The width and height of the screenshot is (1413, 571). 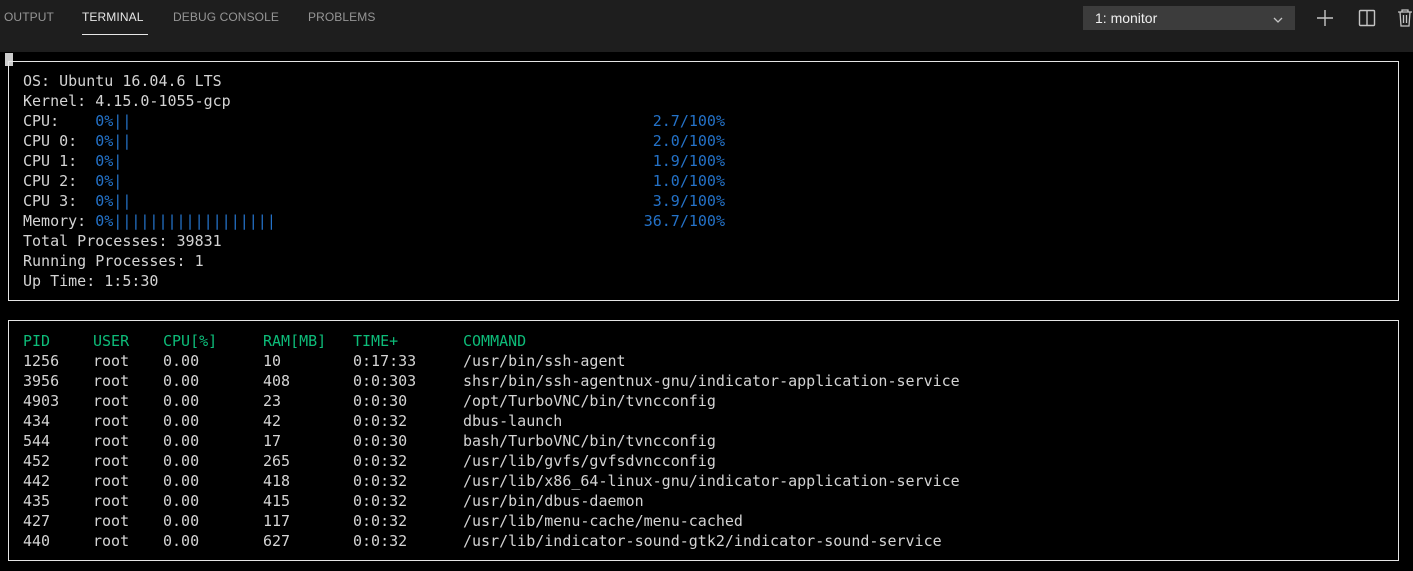 What do you see at coordinates (37, 521) in the screenshot?
I see `cell-pid: 427` at bounding box center [37, 521].